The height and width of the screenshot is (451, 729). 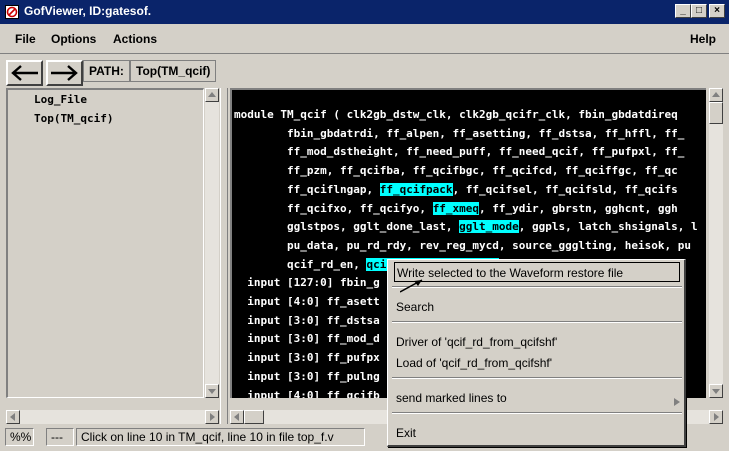 I want to click on code-text: input [3:0] ff_pufpx, so click(x=306, y=357).